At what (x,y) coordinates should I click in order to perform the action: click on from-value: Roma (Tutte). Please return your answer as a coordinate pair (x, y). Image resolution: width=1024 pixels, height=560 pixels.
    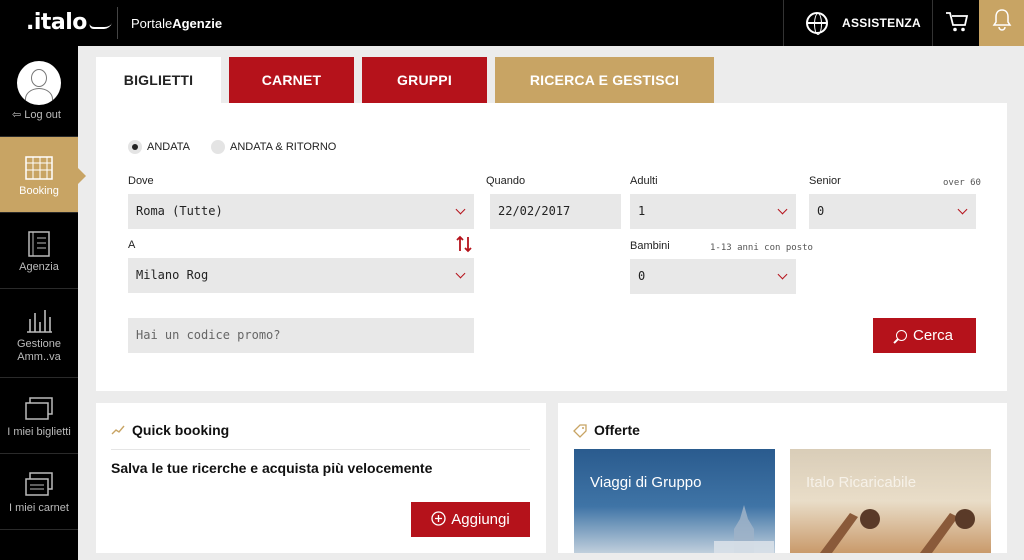
    Looking at the image, I should click on (179, 211).